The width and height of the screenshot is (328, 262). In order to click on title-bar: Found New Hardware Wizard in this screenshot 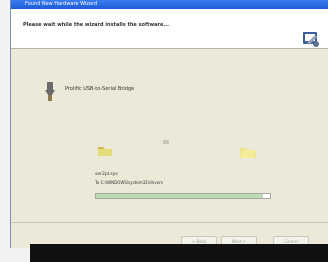, I will do `click(169, 4)`.